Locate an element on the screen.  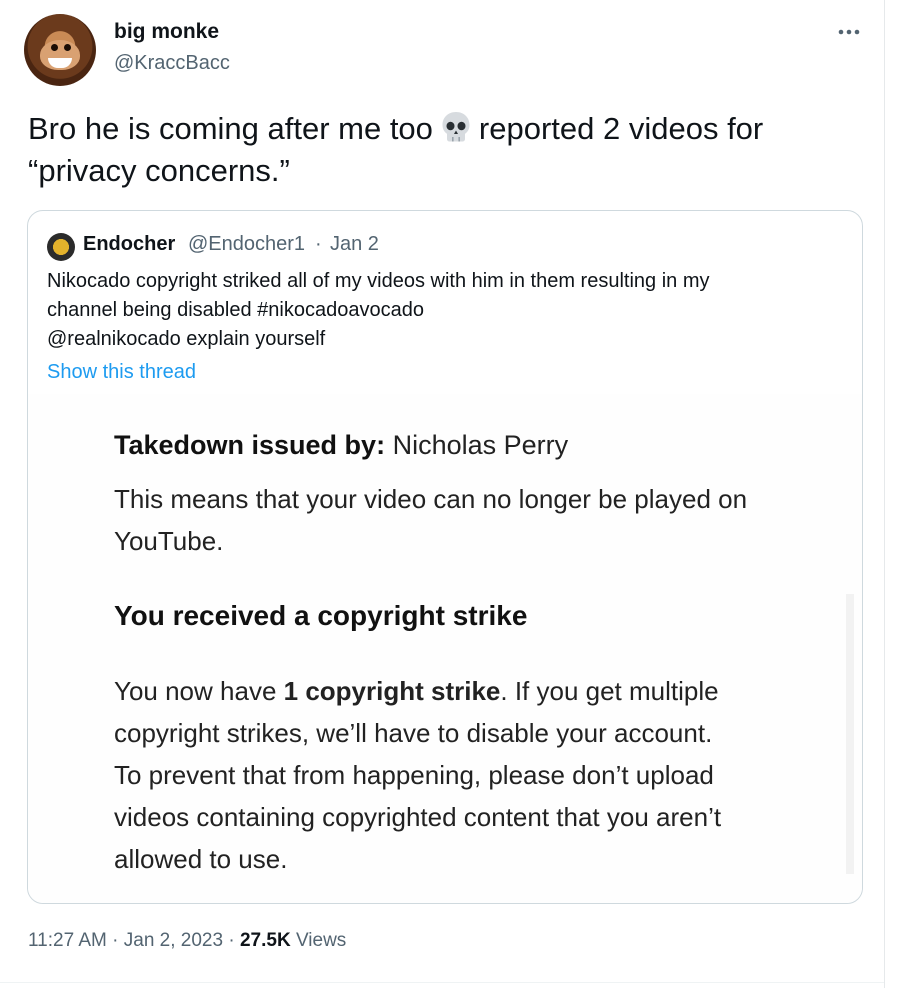
author-avatar is located at coordinates (60, 50).